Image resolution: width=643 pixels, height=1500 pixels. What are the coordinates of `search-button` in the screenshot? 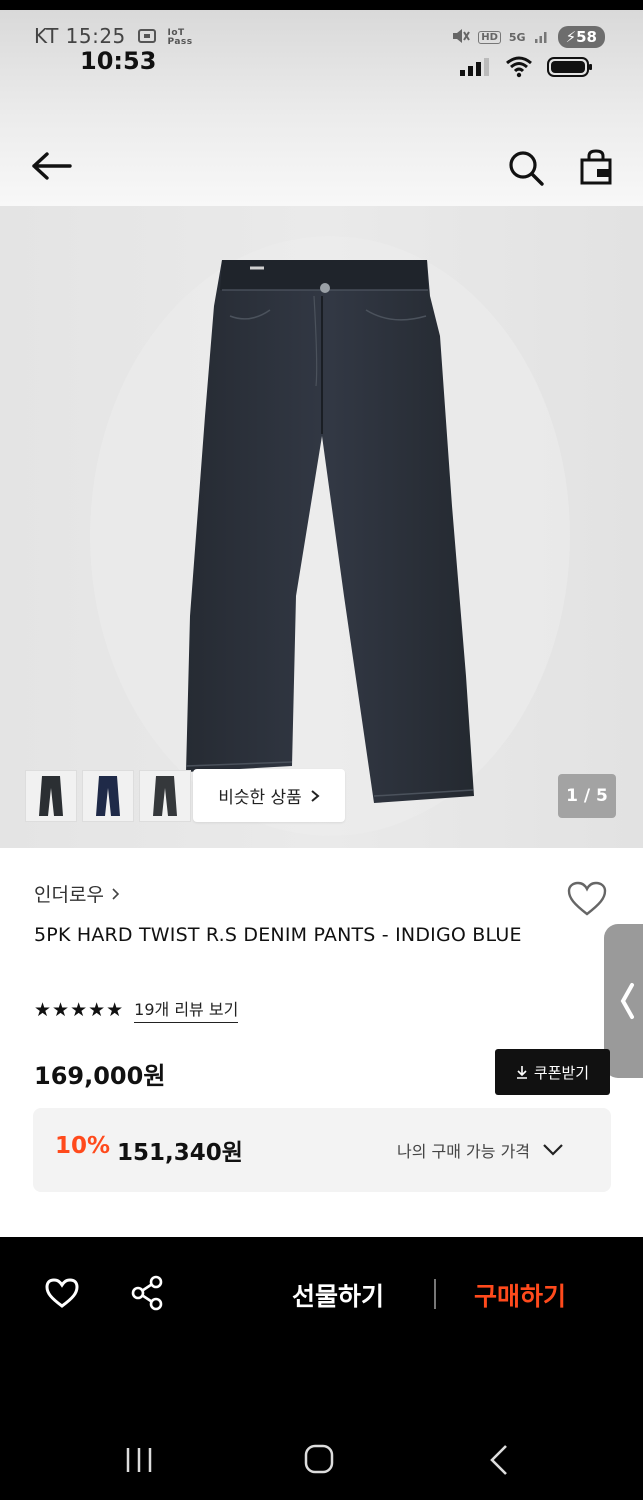 It's located at (526, 168).